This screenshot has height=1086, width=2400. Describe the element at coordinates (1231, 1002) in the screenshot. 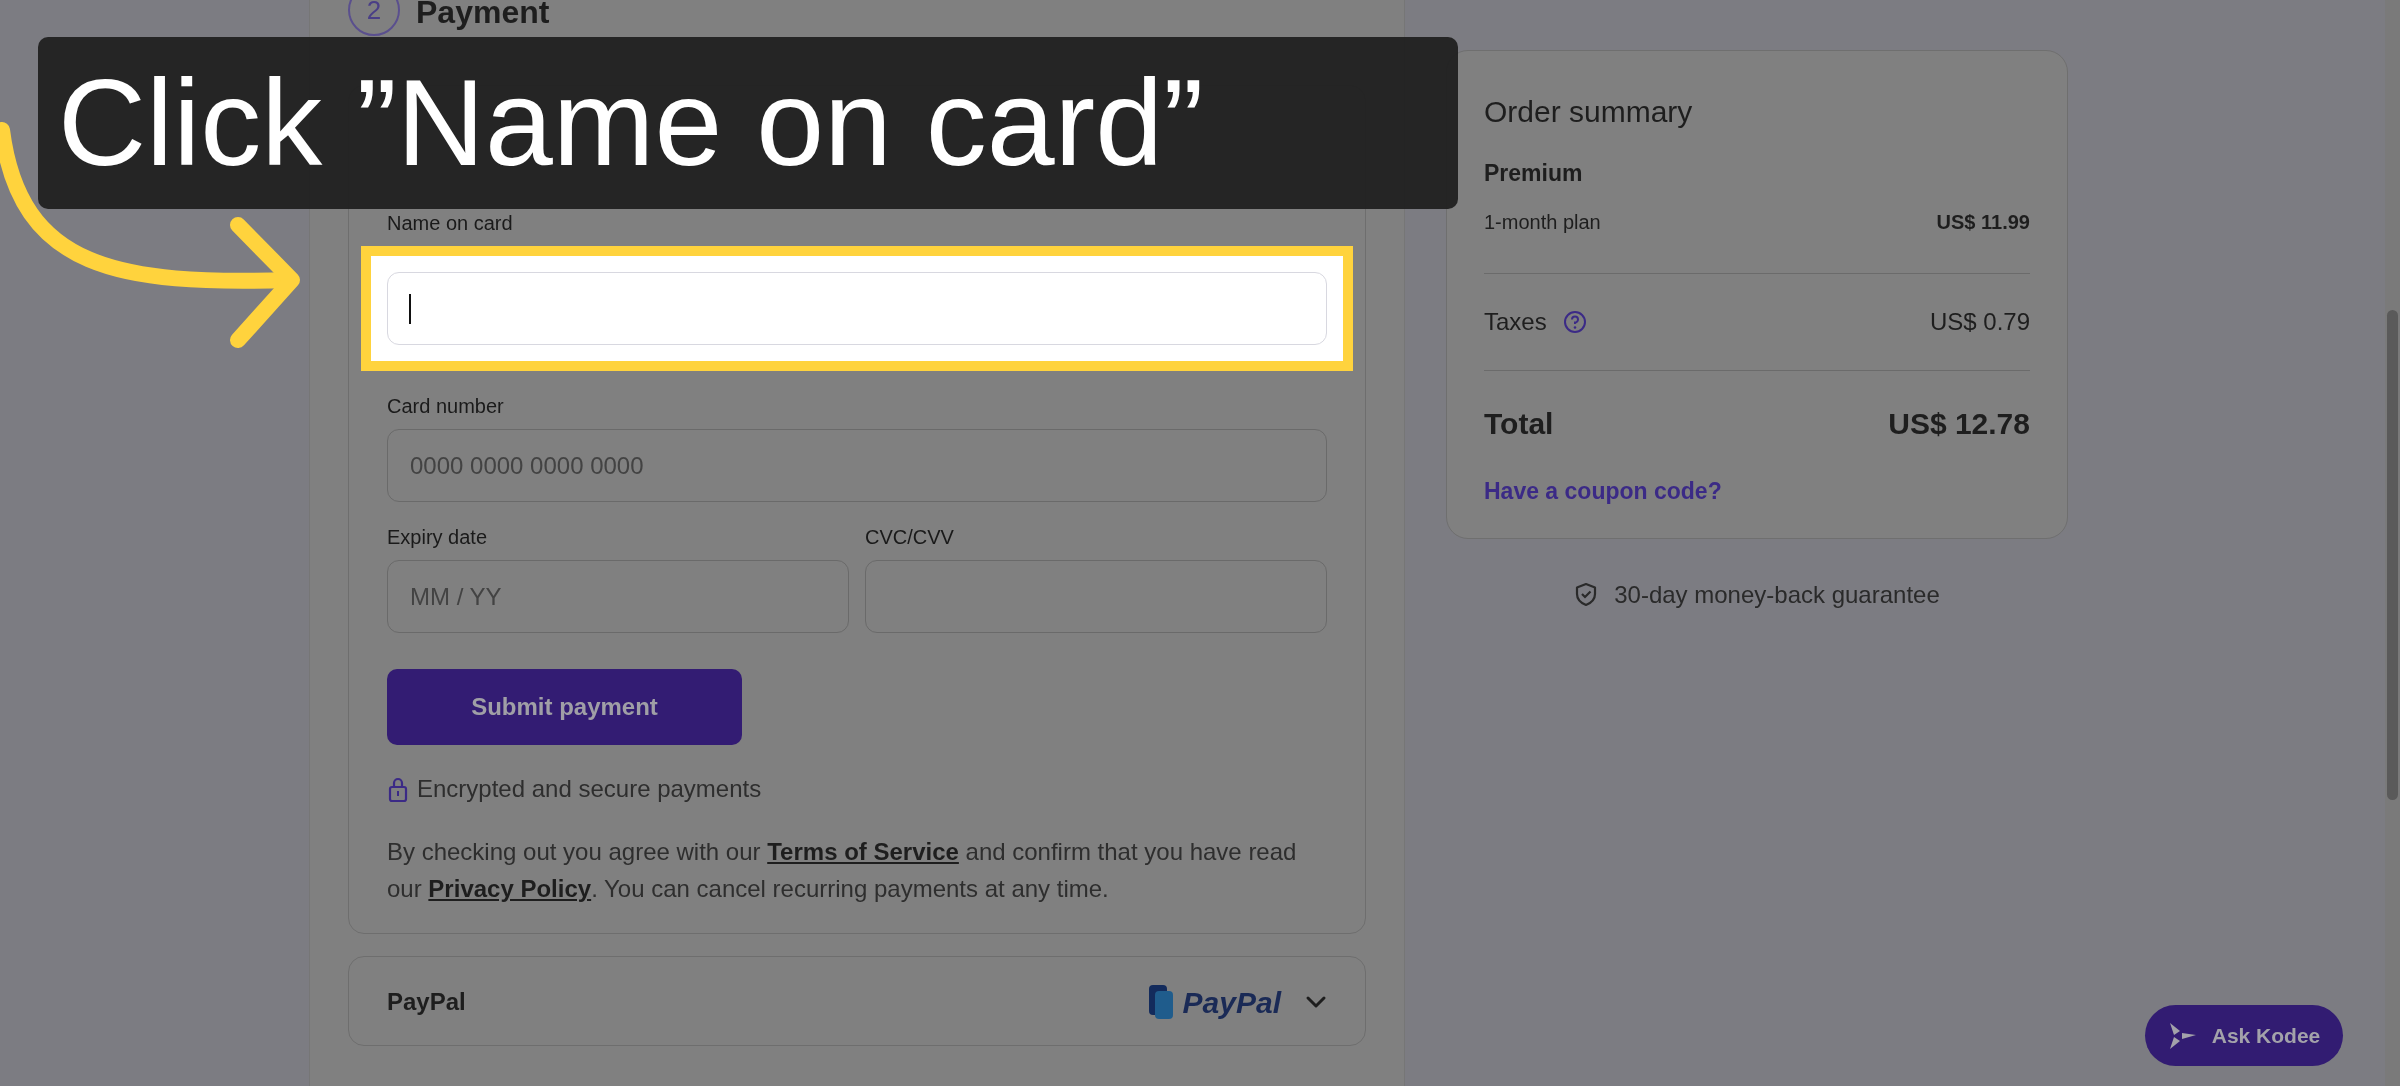

I see `brand-wordmark: PayPal` at that location.